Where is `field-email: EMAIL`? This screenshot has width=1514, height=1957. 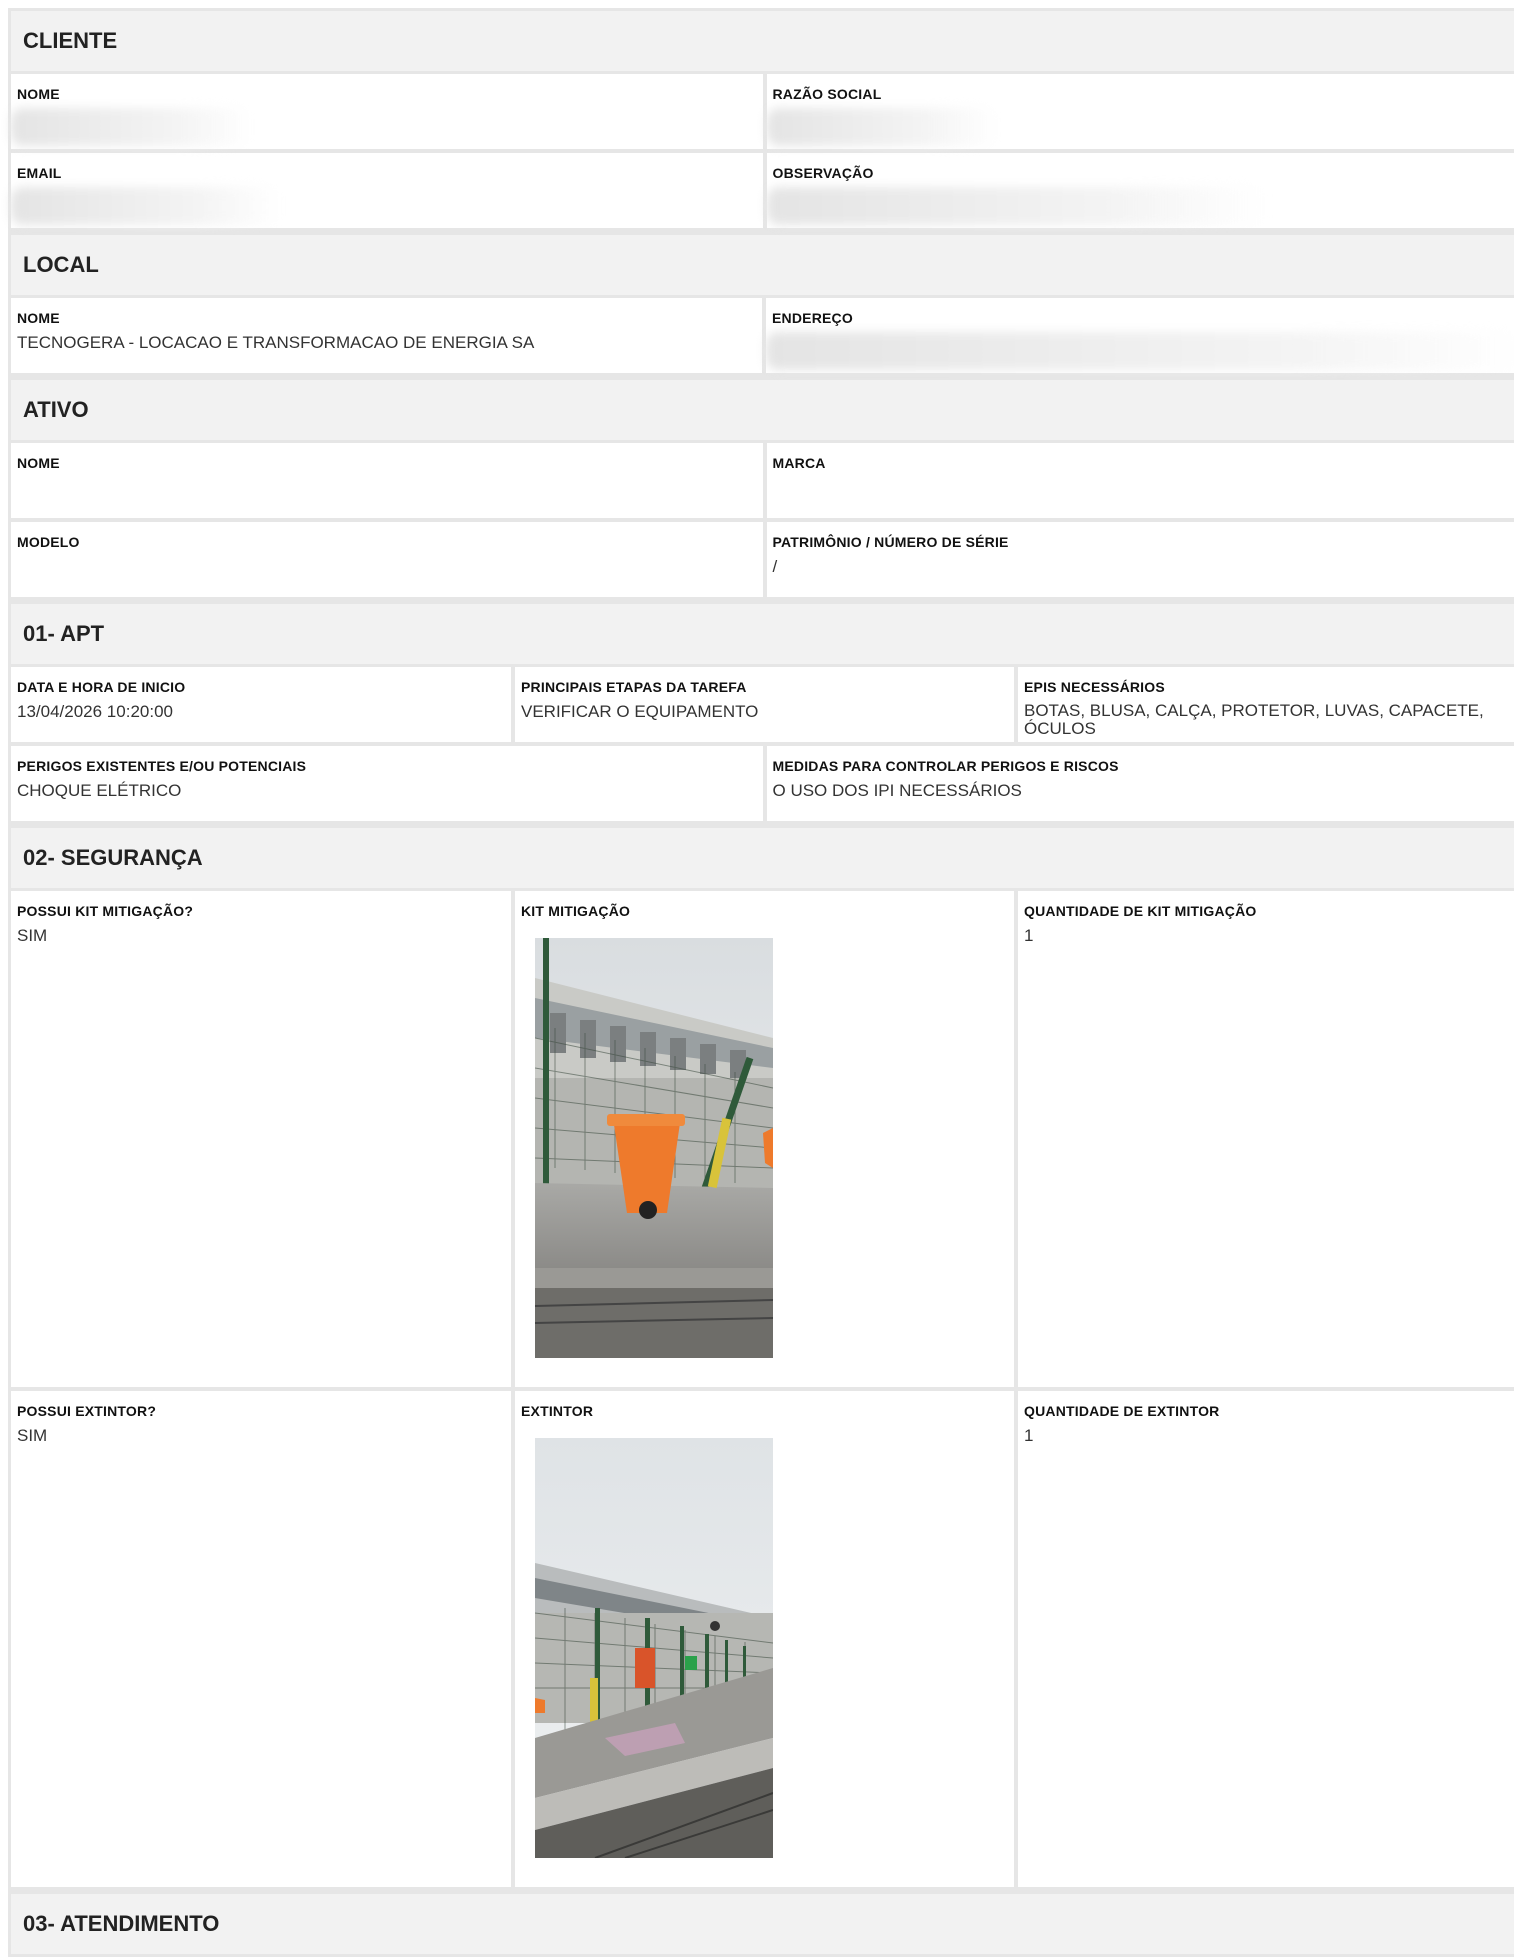
field-email: EMAIL is located at coordinates (387, 190).